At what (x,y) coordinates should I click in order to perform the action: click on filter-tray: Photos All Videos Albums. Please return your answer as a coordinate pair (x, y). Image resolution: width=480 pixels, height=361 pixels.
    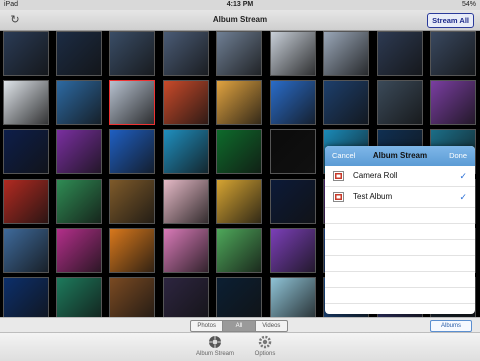
    Looking at the image, I should click on (240, 324).